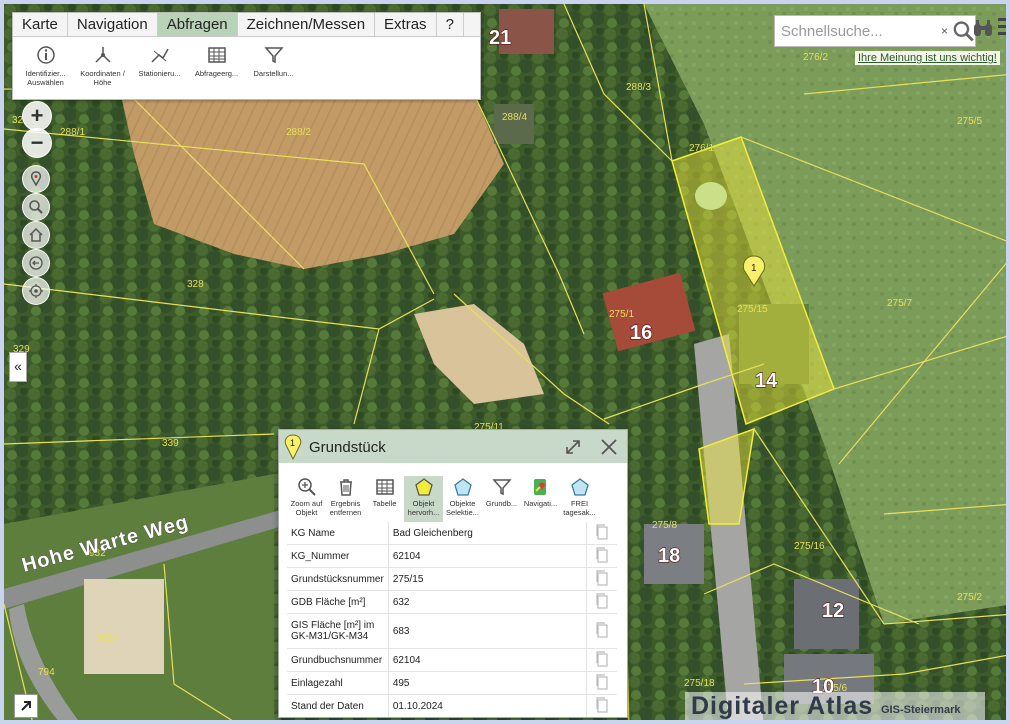  What do you see at coordinates (345, 487) in the screenshot?
I see `trash-icon` at bounding box center [345, 487].